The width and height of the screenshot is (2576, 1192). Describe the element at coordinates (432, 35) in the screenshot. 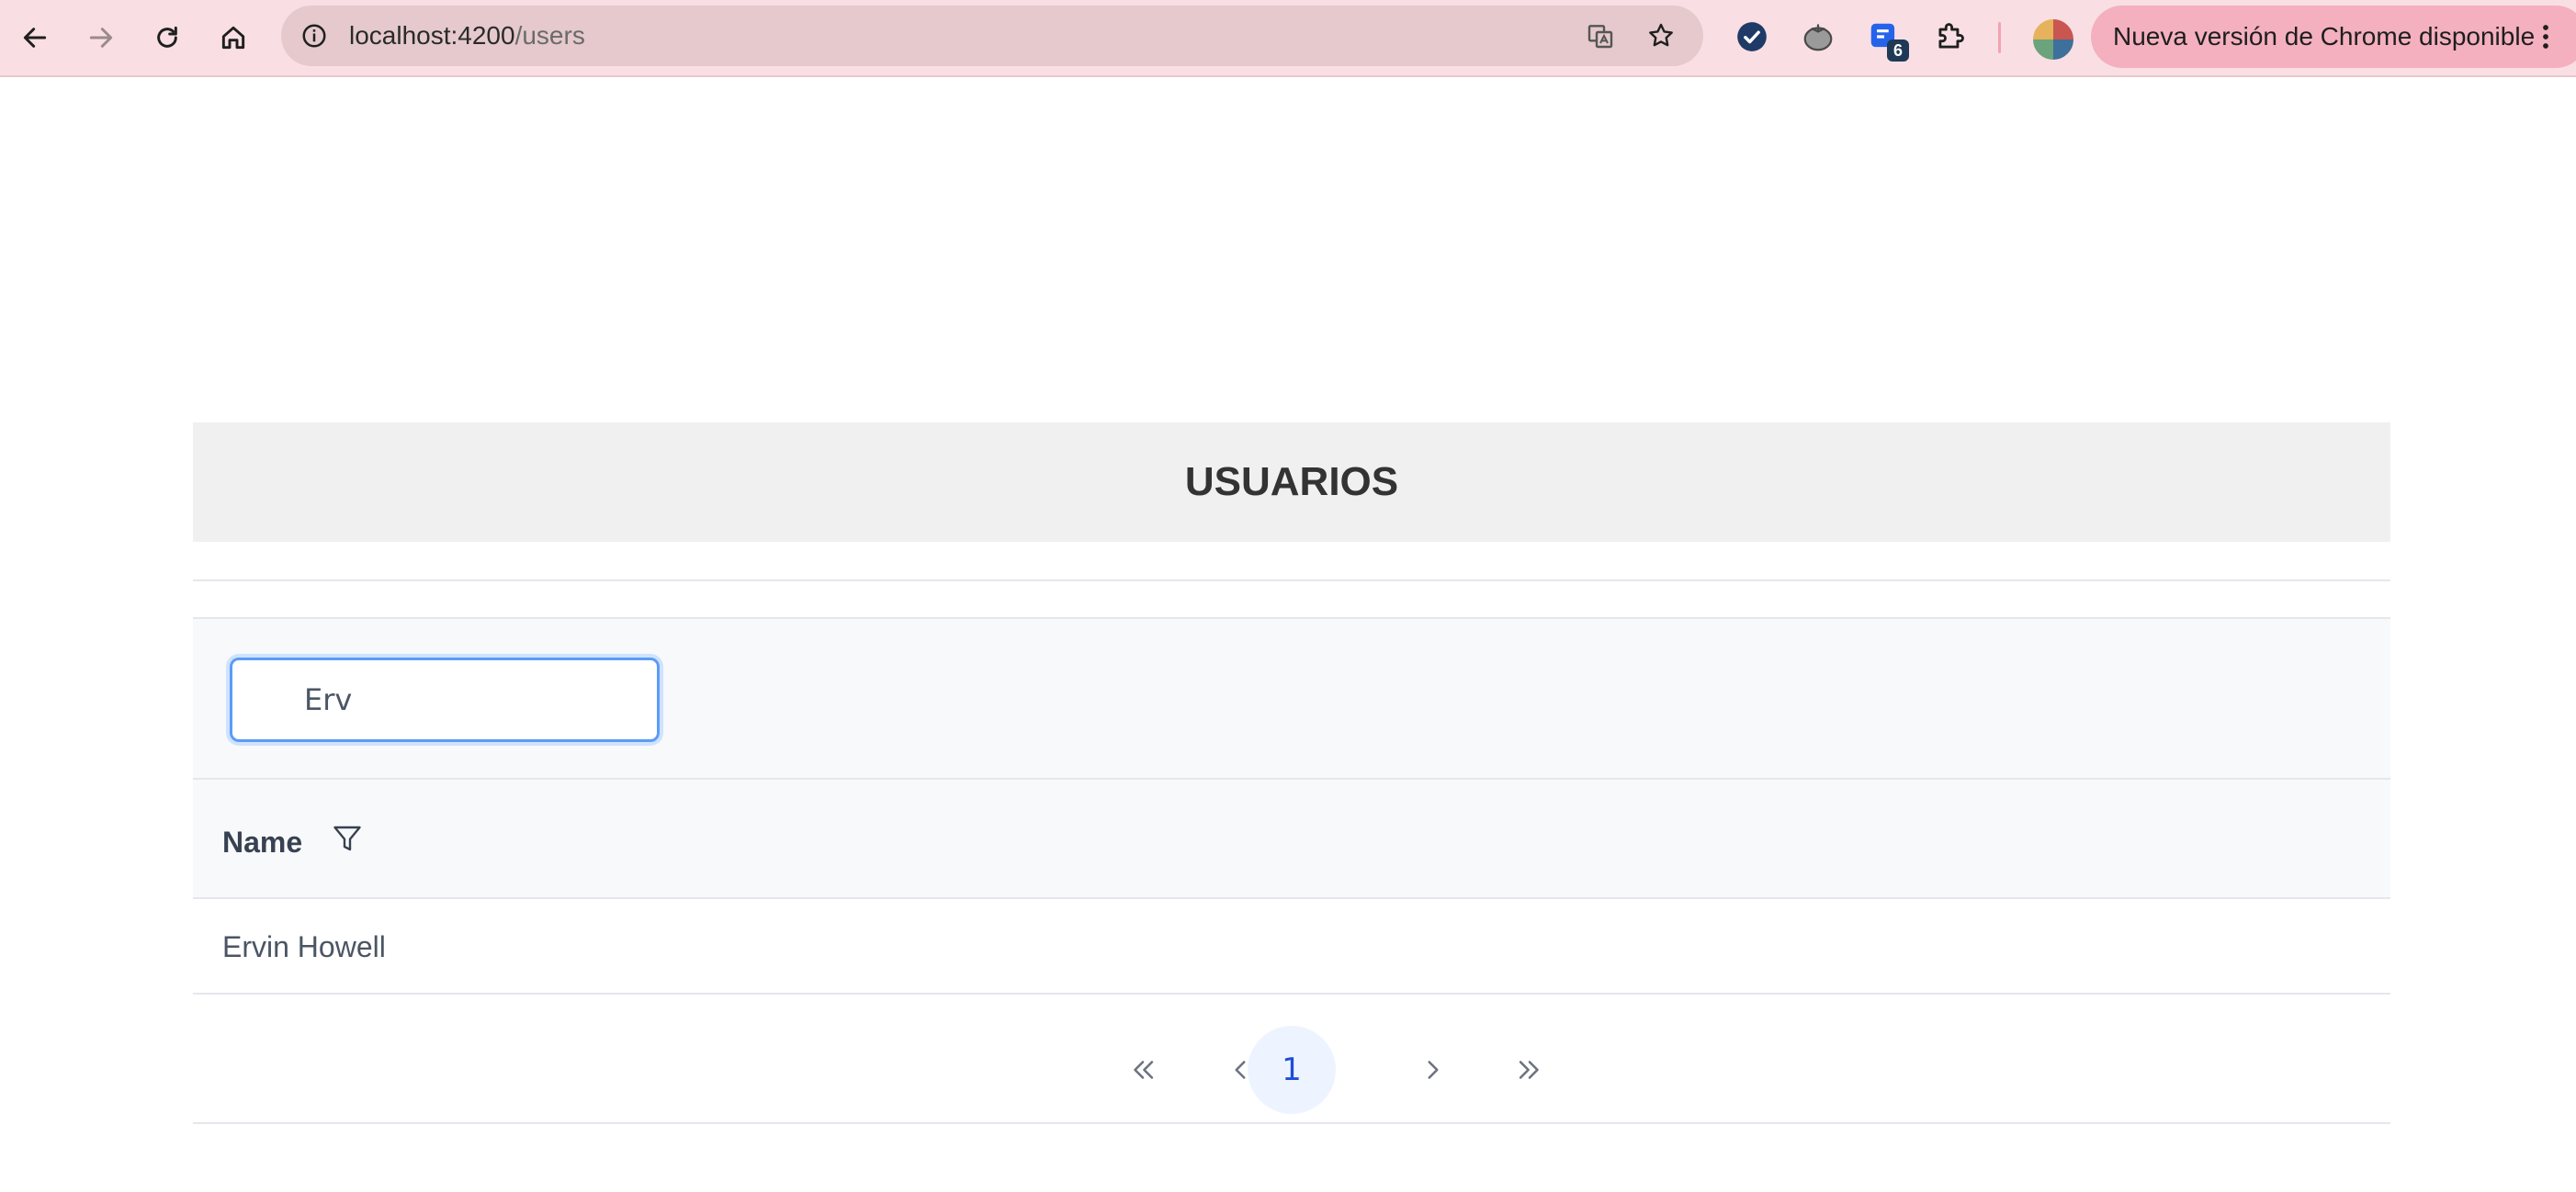

I see `url-host: localhost:4200` at that location.